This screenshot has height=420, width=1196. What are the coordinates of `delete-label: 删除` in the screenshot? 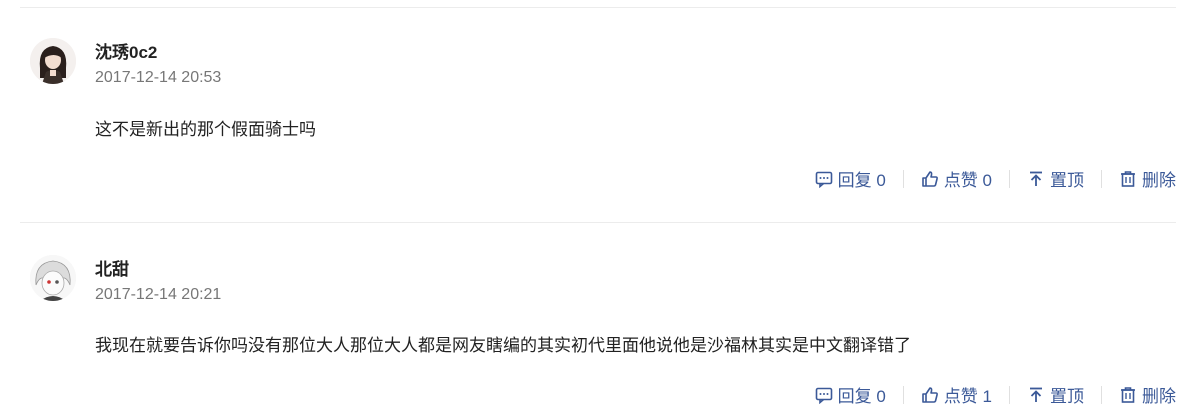 It's located at (1159, 396).